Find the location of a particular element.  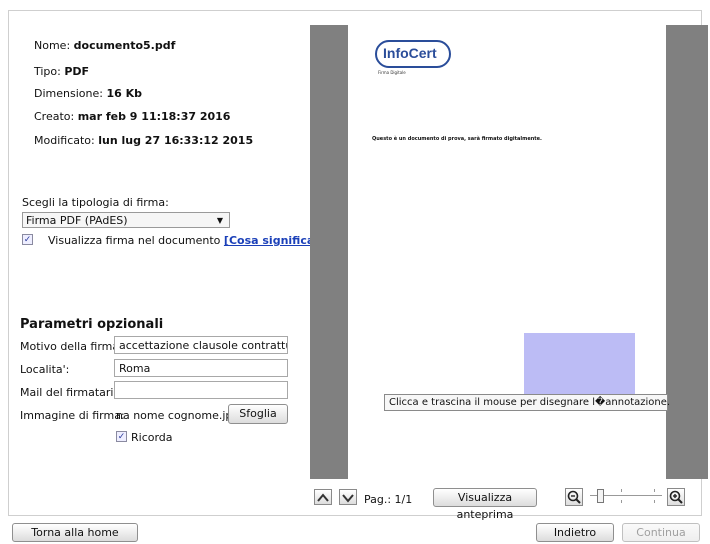

continue-button: Continua is located at coordinates (661, 532).